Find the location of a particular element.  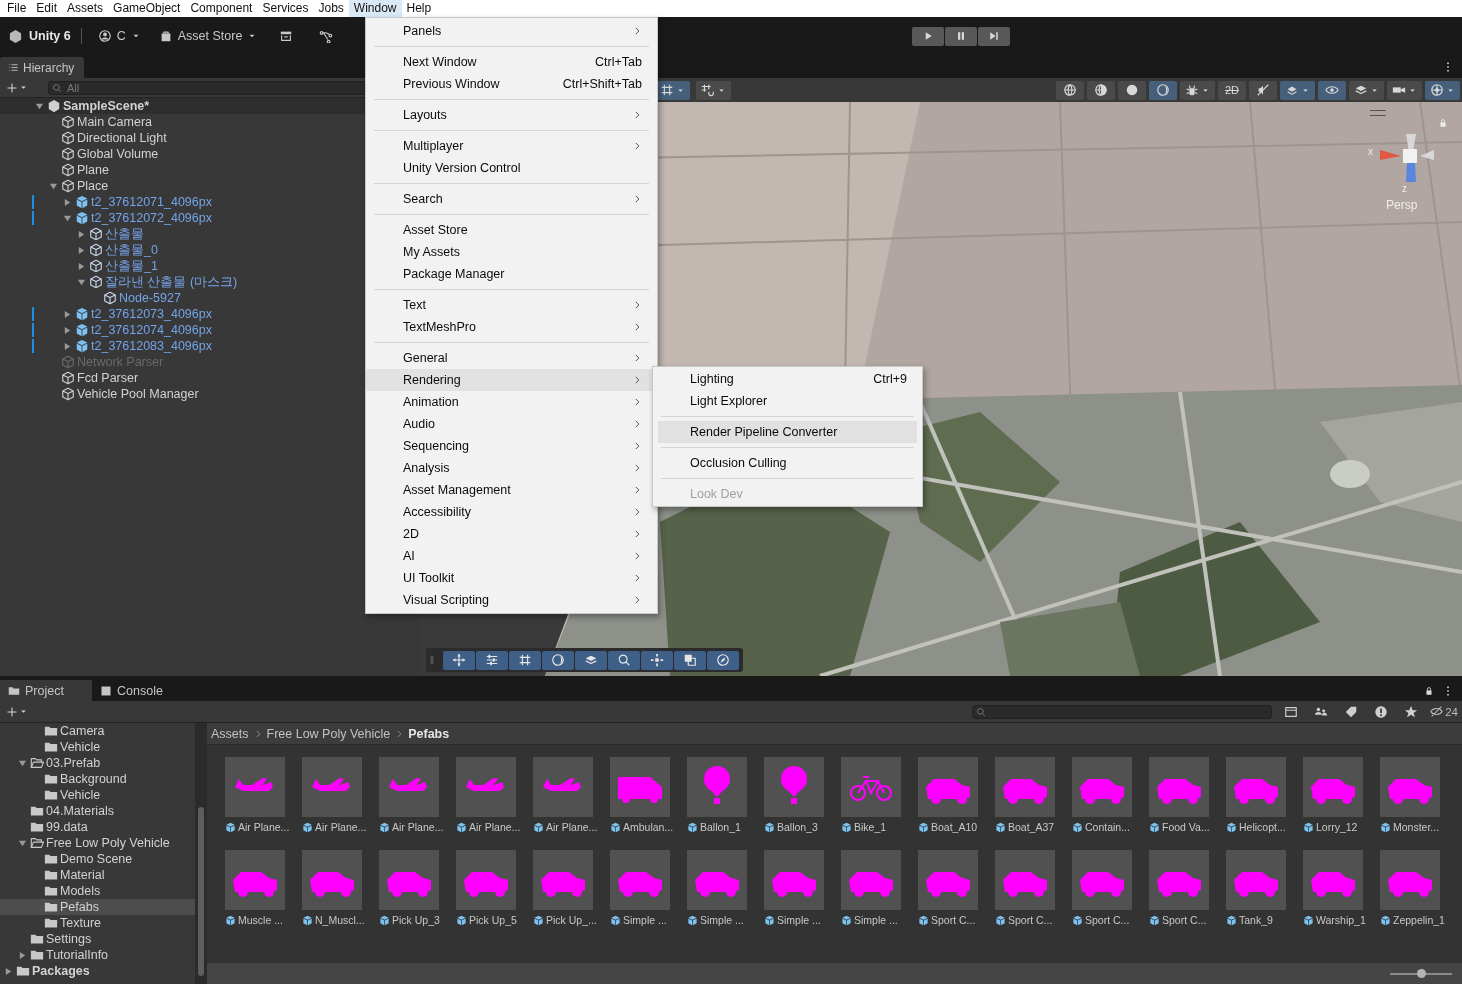

menu-item: Text is located at coordinates (509, 305).